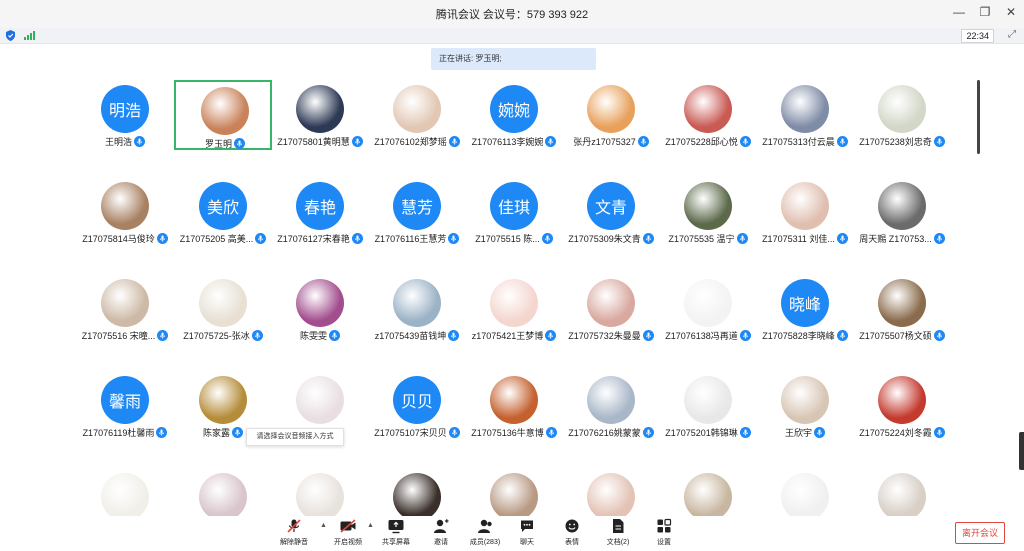 The image size is (1024, 551). I want to click on participant-name-row: Z17075136牛意博, so click(514, 432).